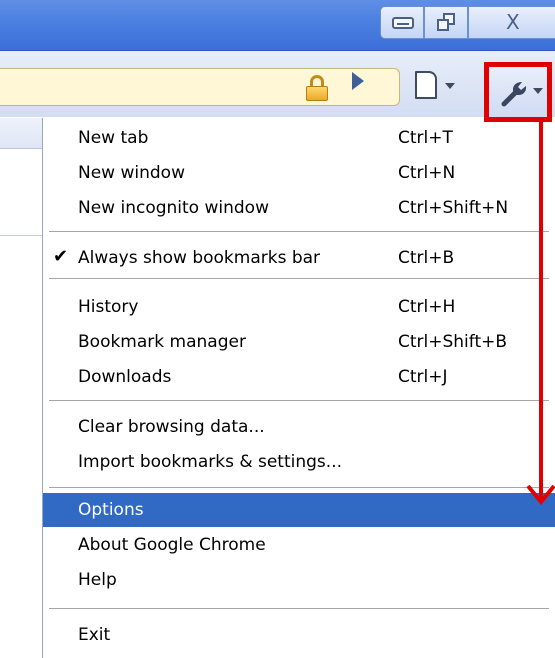 This screenshot has height=658, width=555. I want to click on menu-item-shortcut: Ctrl+Shift+N, so click(453, 208).